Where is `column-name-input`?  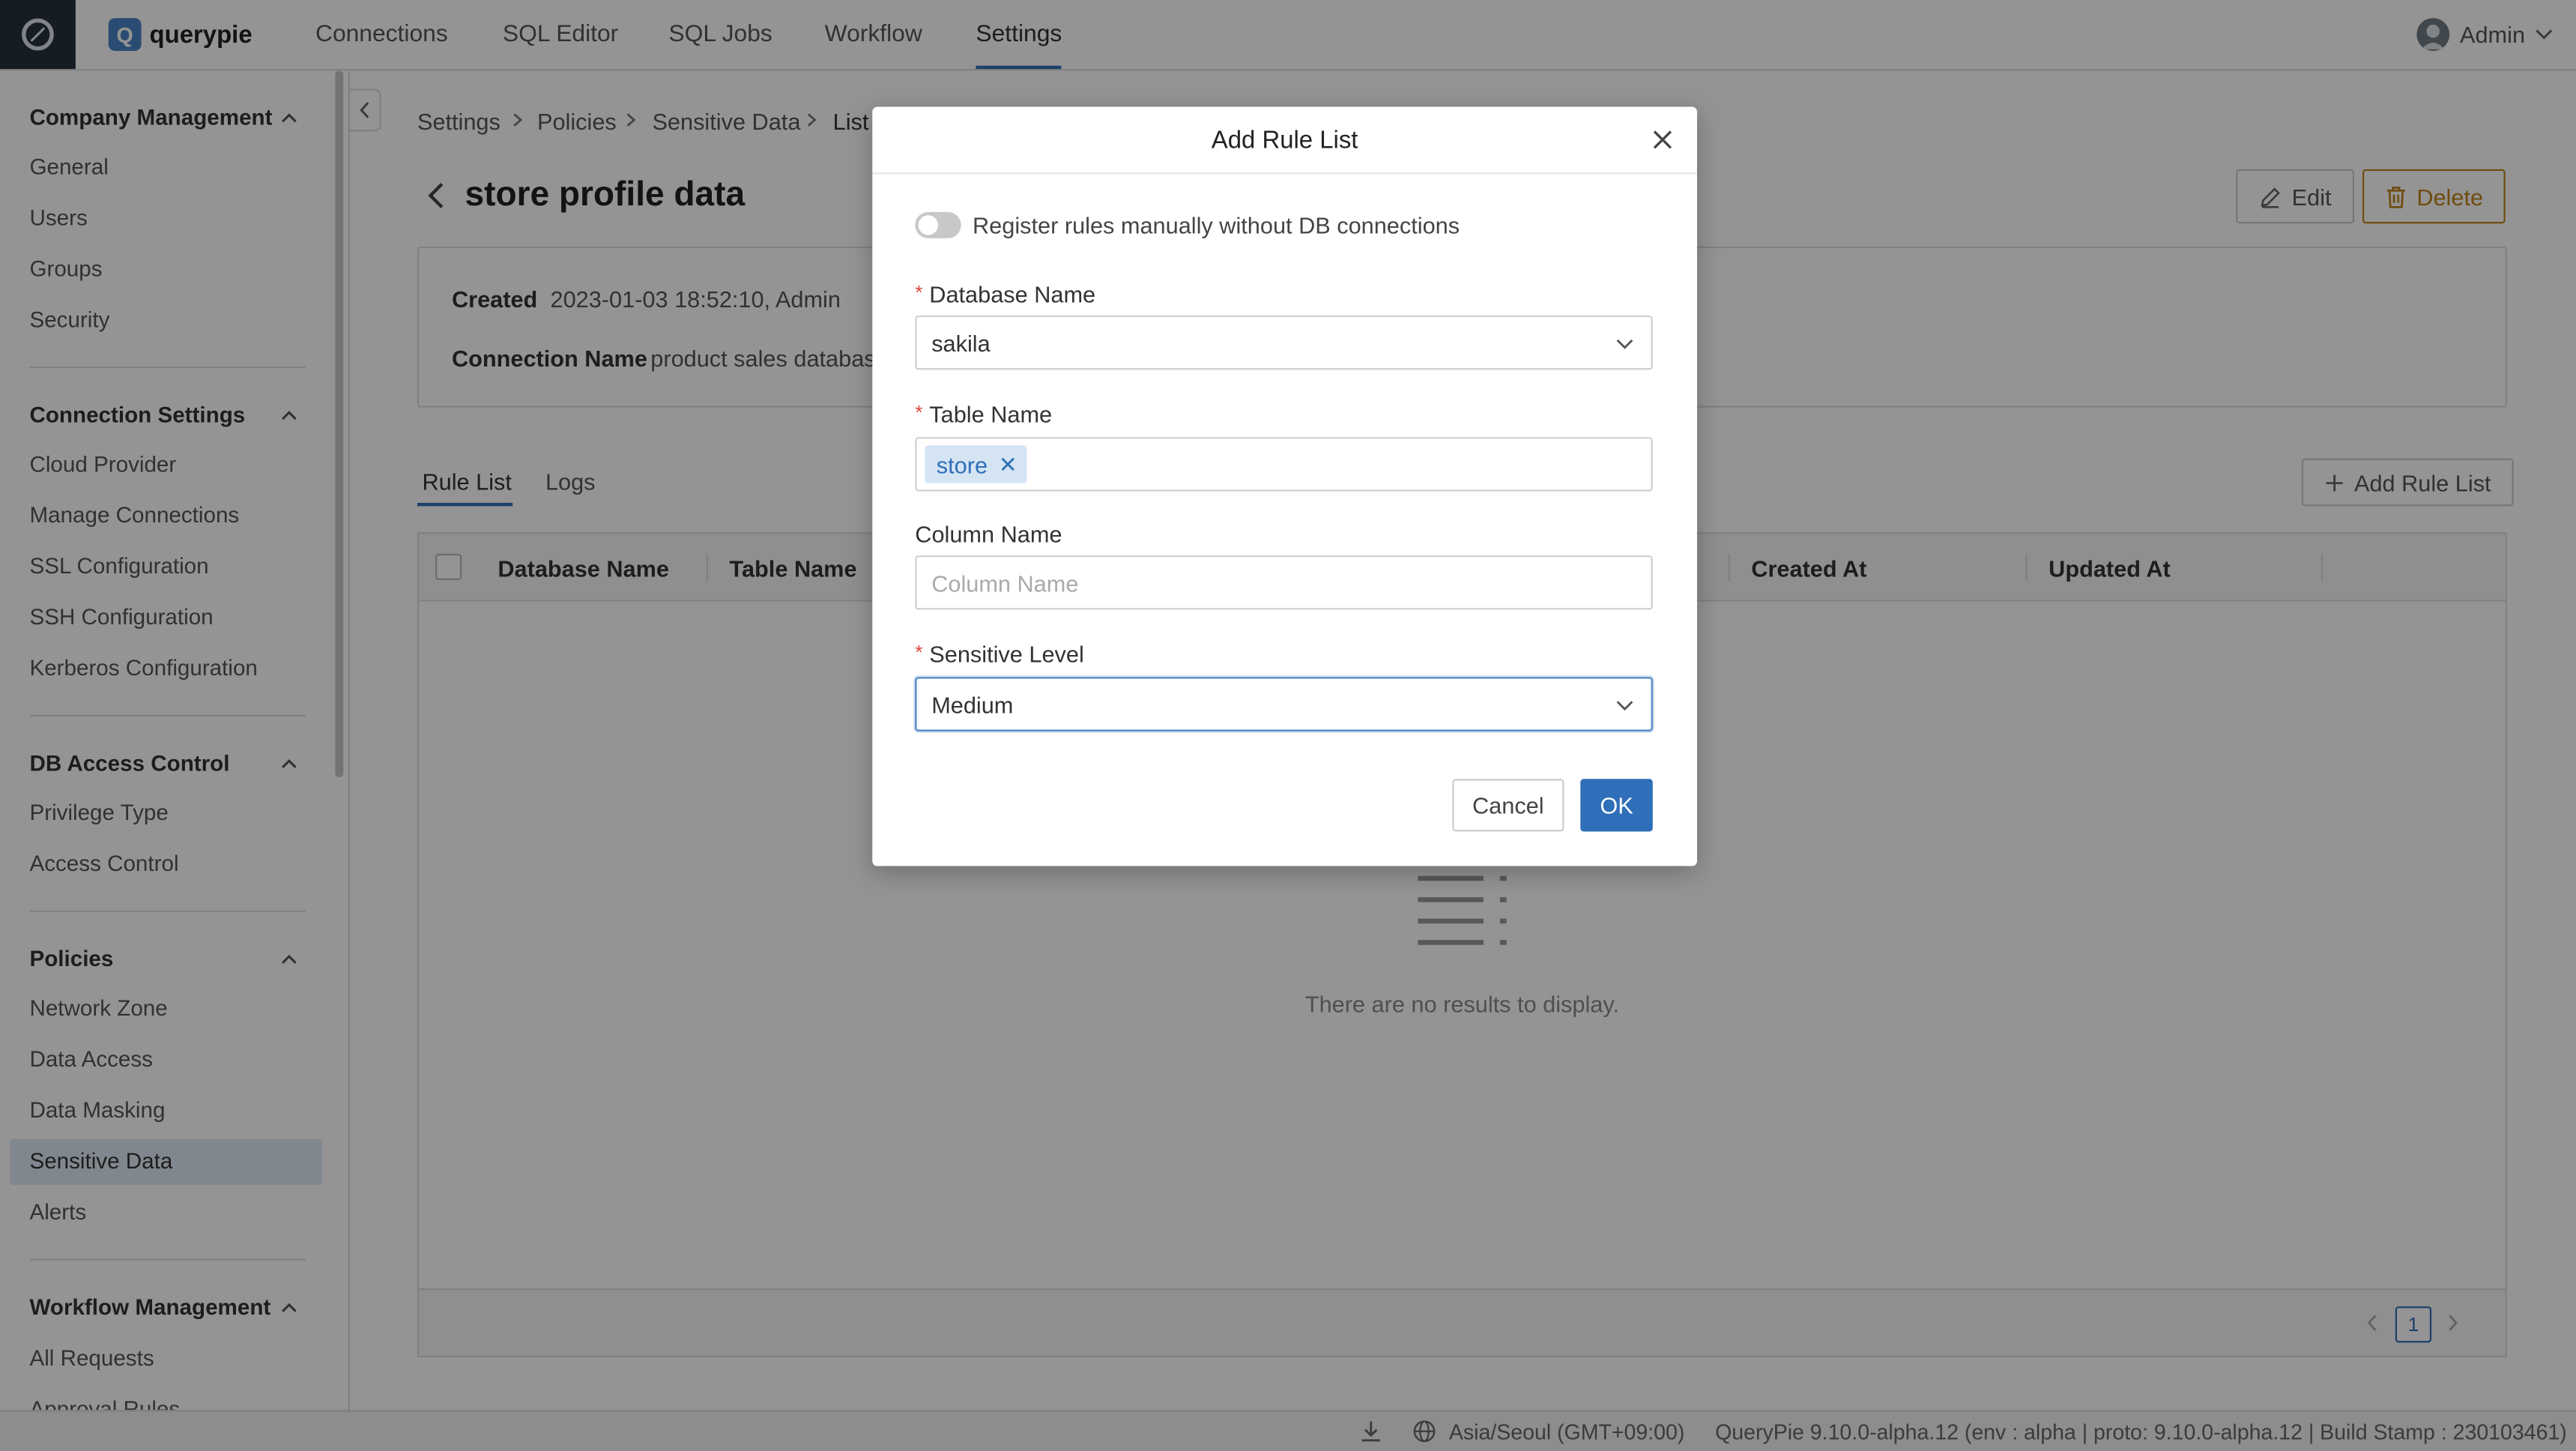 column-name-input is located at coordinates (1283, 582).